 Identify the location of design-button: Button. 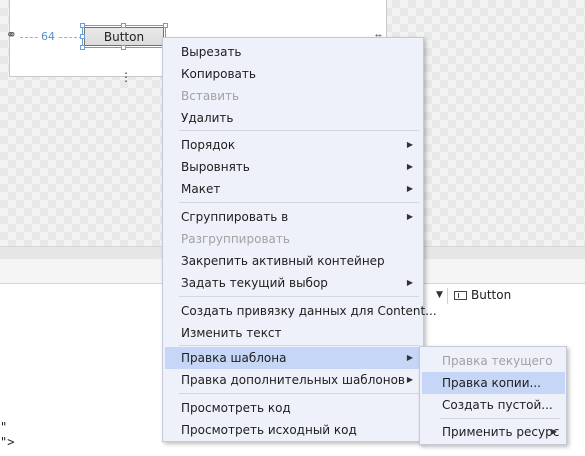
(124, 36).